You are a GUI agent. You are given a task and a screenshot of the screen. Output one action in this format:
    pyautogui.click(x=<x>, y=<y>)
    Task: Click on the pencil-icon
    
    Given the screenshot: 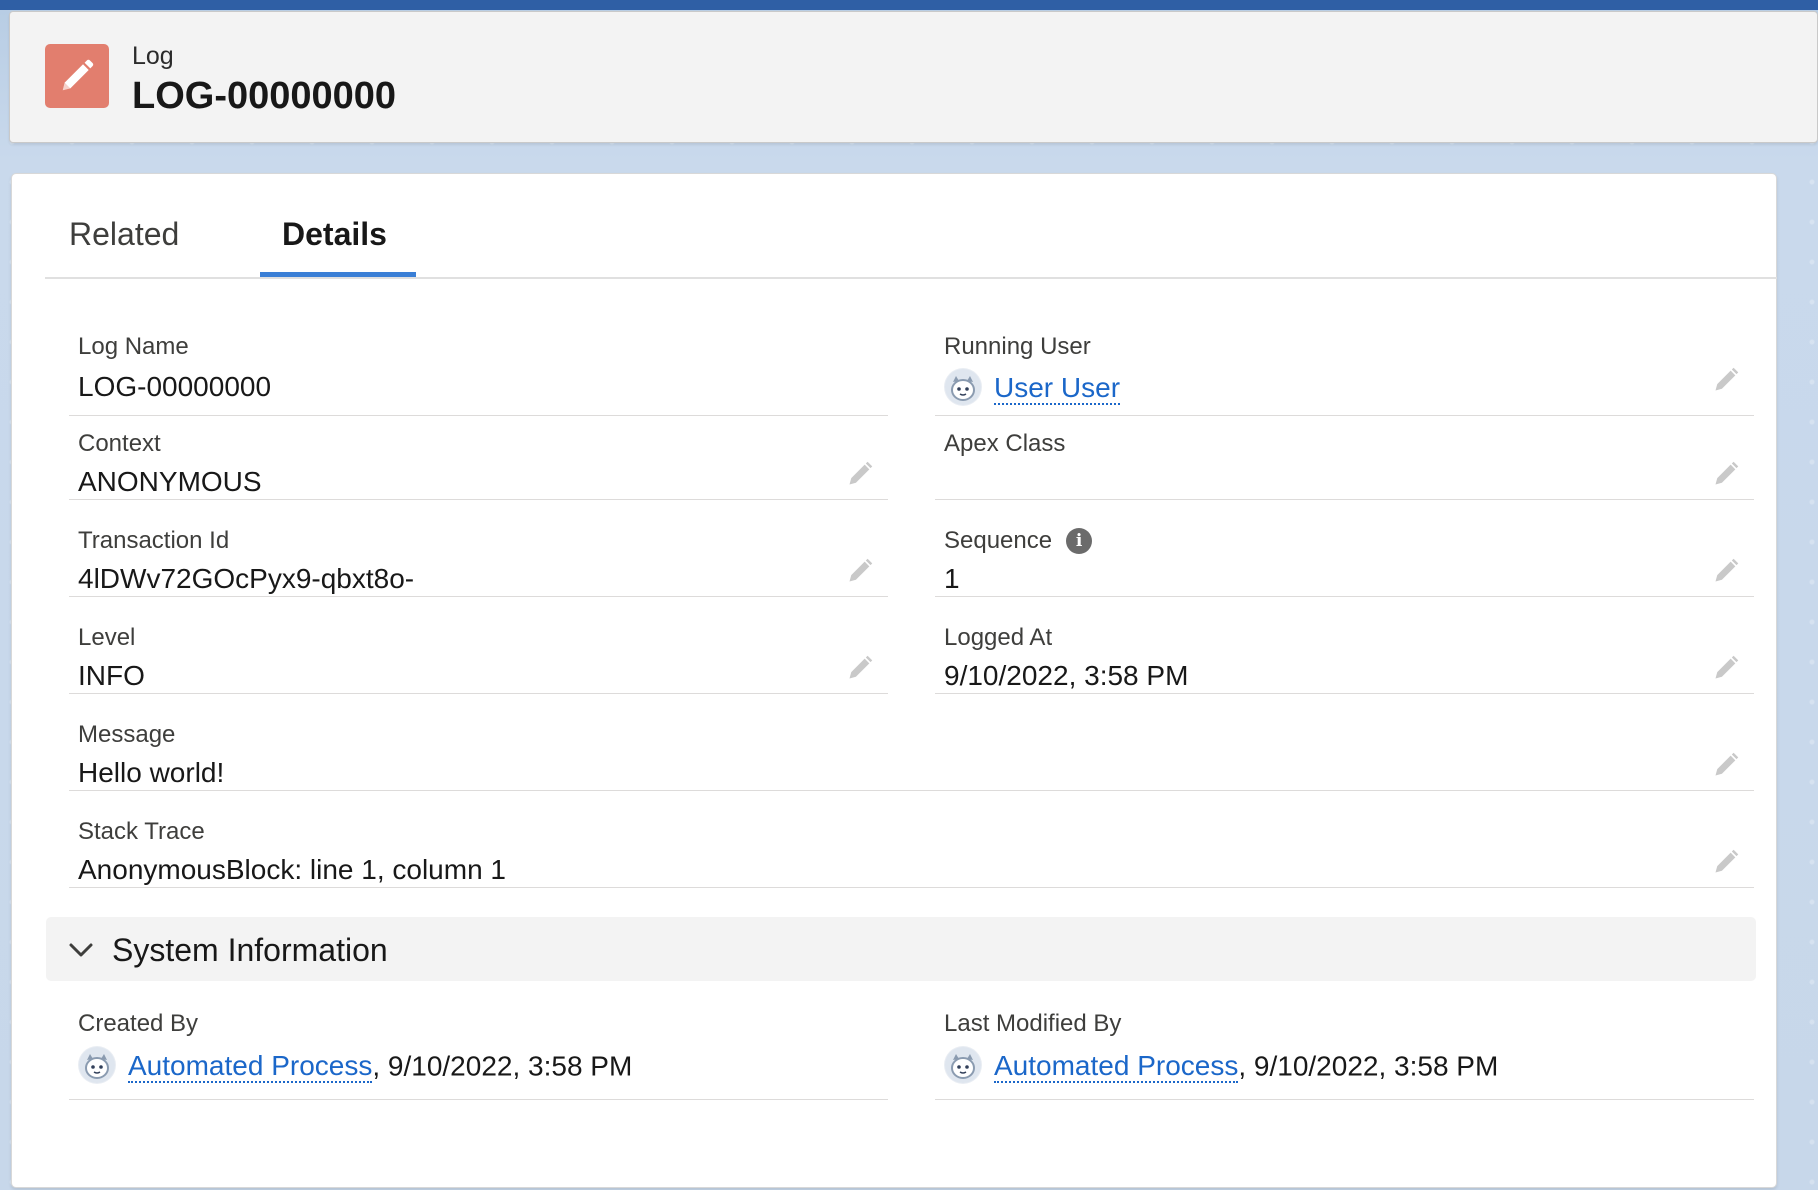 What is the action you would take?
    pyautogui.click(x=77, y=76)
    